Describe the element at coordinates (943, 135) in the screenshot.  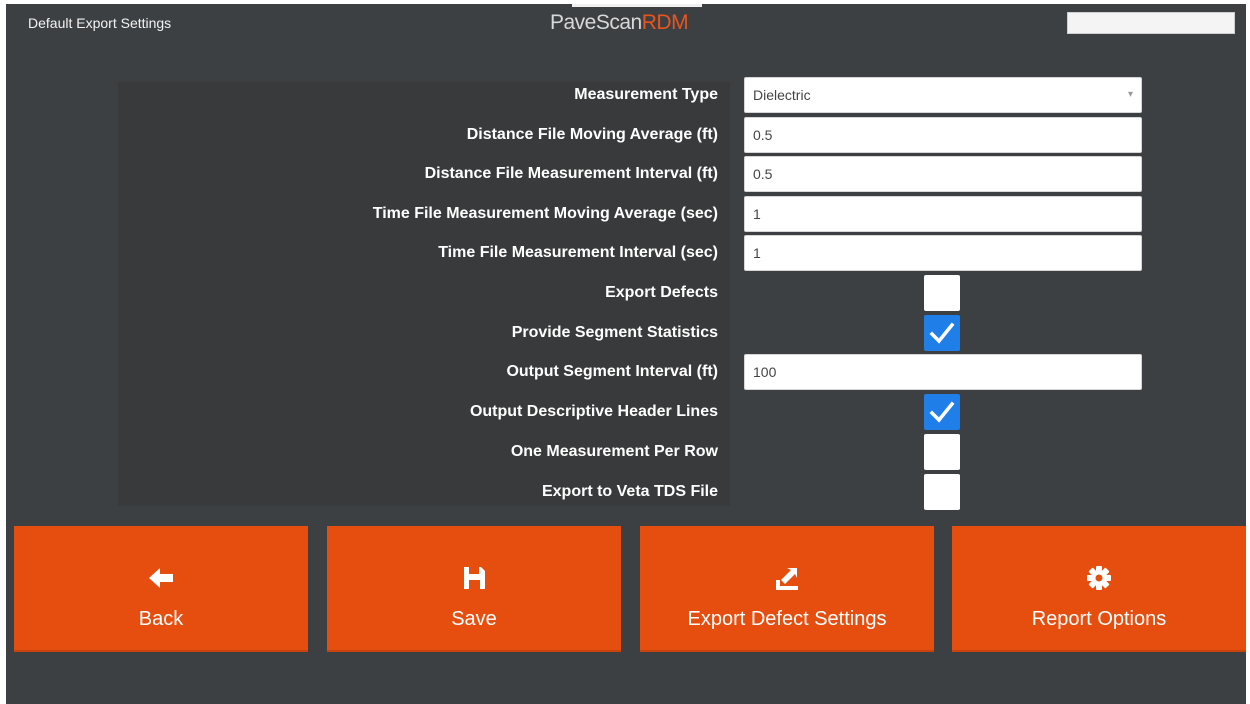
I see `distance-moving-average-input: 0.5` at that location.